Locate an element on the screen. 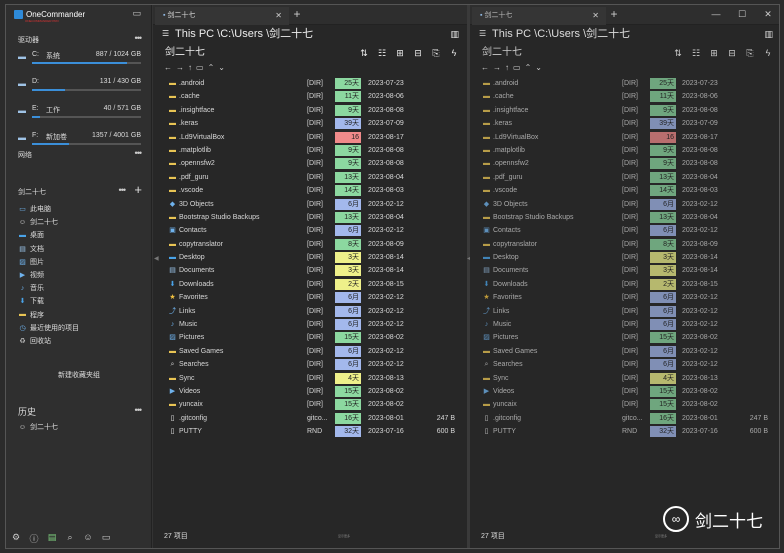 This screenshot has width=784, height=553. sidebar-item: ◷ 最近使用的项目 is located at coordinates (78, 328).